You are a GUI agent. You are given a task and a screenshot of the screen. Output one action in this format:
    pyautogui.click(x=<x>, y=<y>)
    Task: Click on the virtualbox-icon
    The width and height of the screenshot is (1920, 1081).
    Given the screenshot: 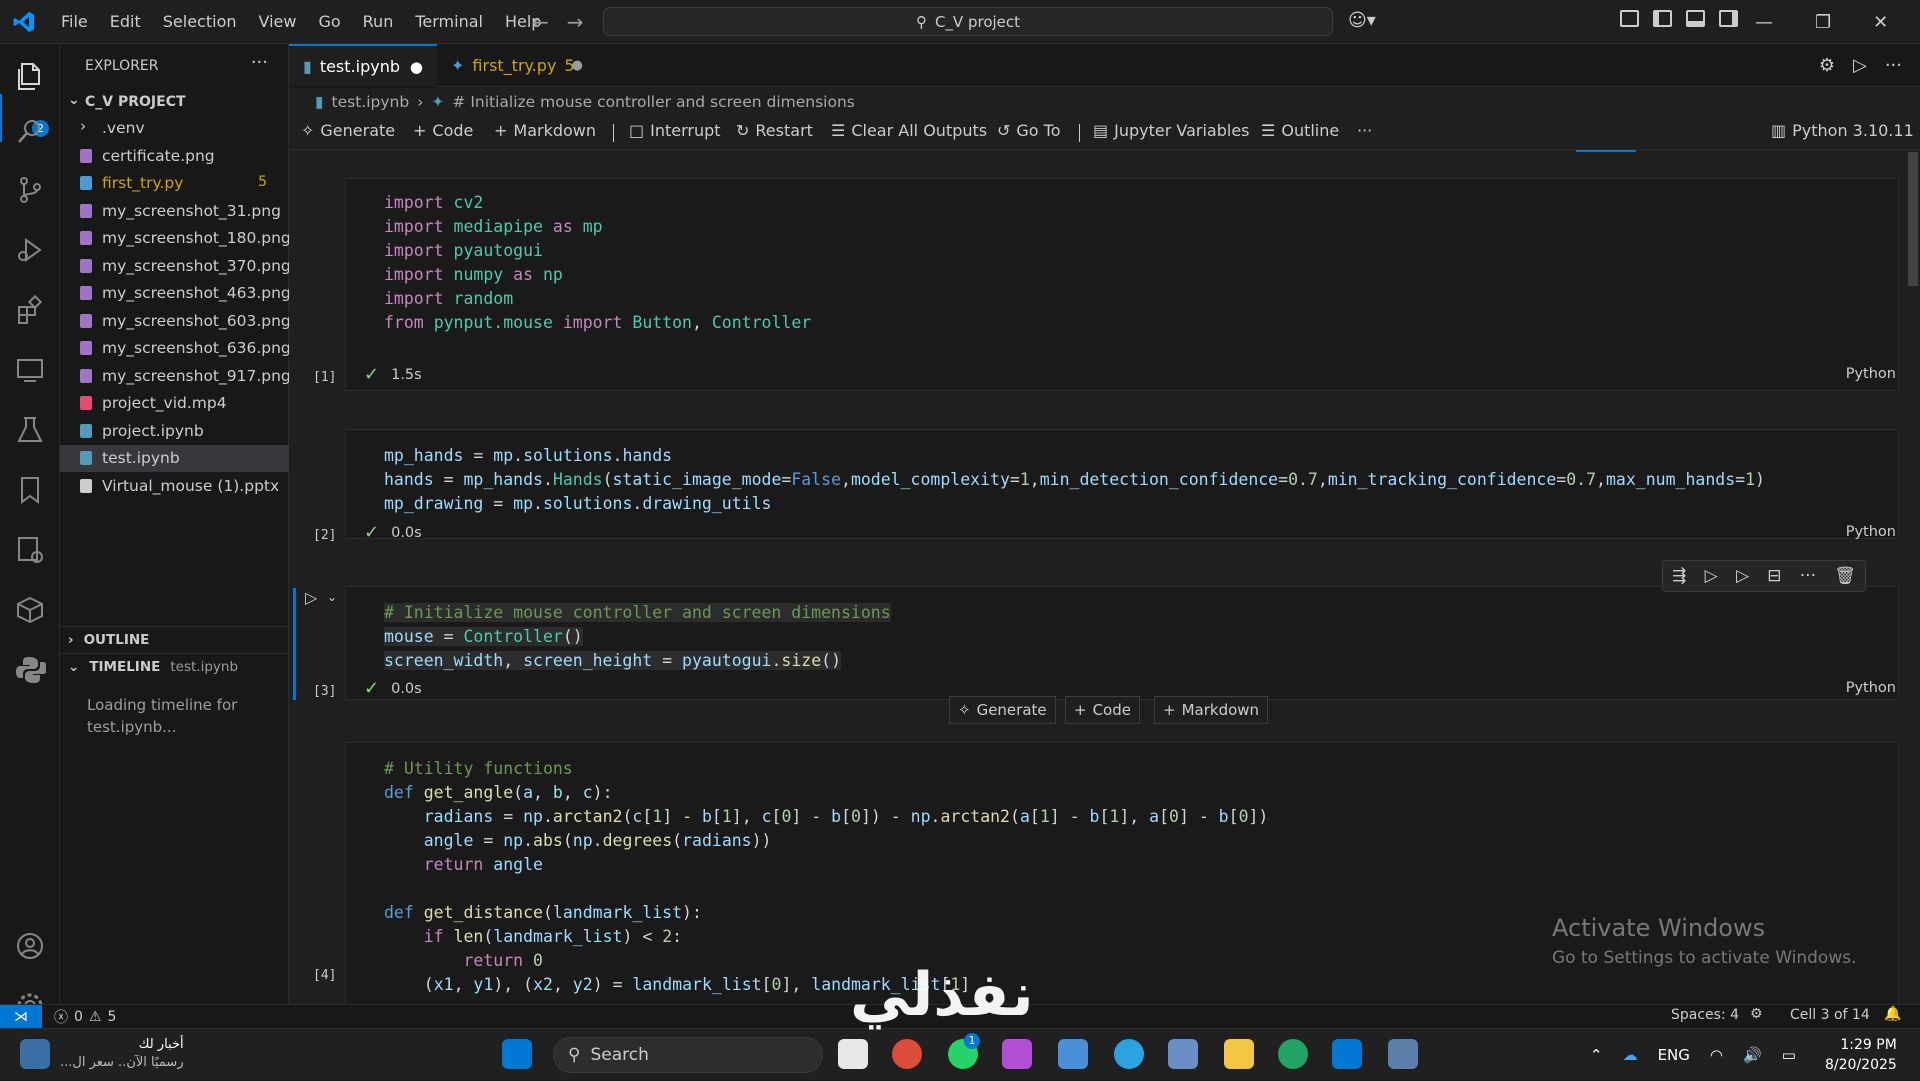 What is the action you would take?
    pyautogui.click(x=1073, y=1054)
    